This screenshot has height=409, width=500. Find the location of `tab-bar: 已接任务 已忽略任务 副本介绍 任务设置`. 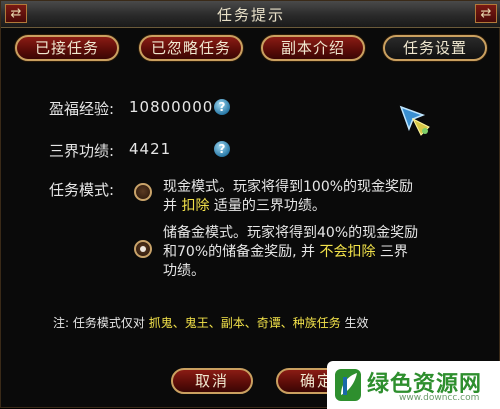

tab-bar: 已接任务 已忽略任务 副本介绍 任务设置 is located at coordinates (250, 49).